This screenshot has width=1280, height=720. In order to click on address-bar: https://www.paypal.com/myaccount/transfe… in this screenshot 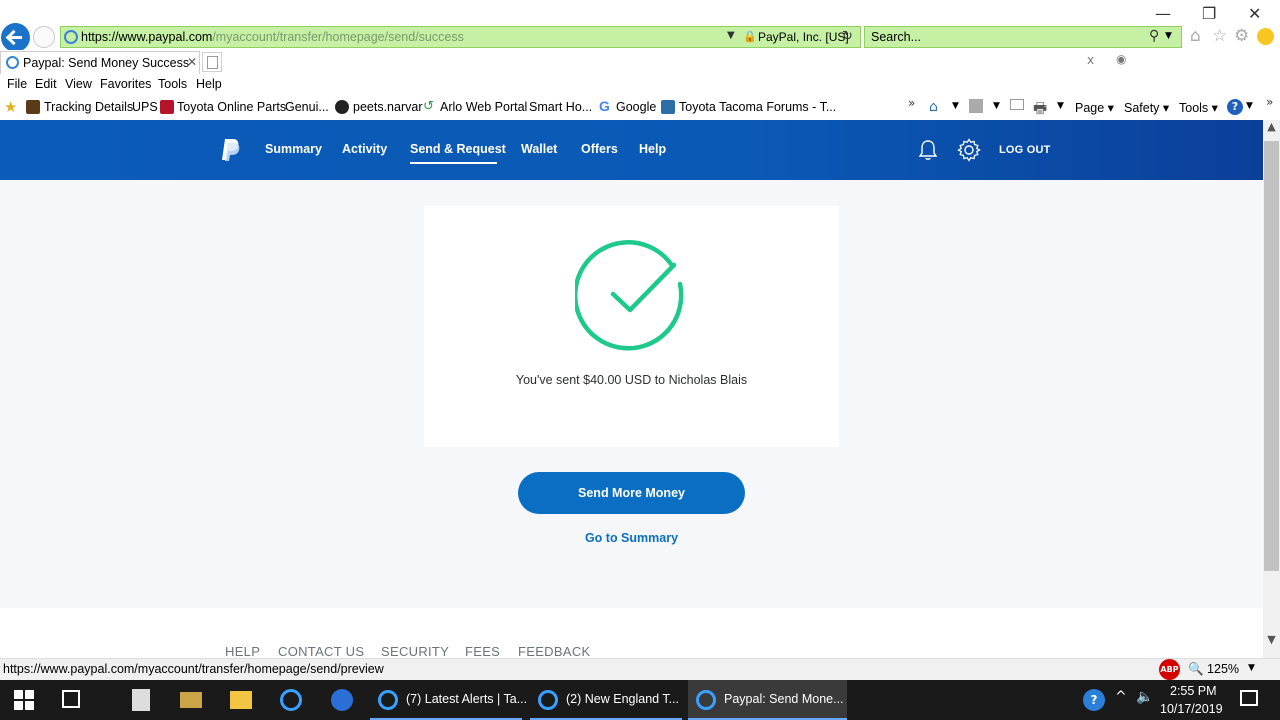, I will do `click(460, 37)`.